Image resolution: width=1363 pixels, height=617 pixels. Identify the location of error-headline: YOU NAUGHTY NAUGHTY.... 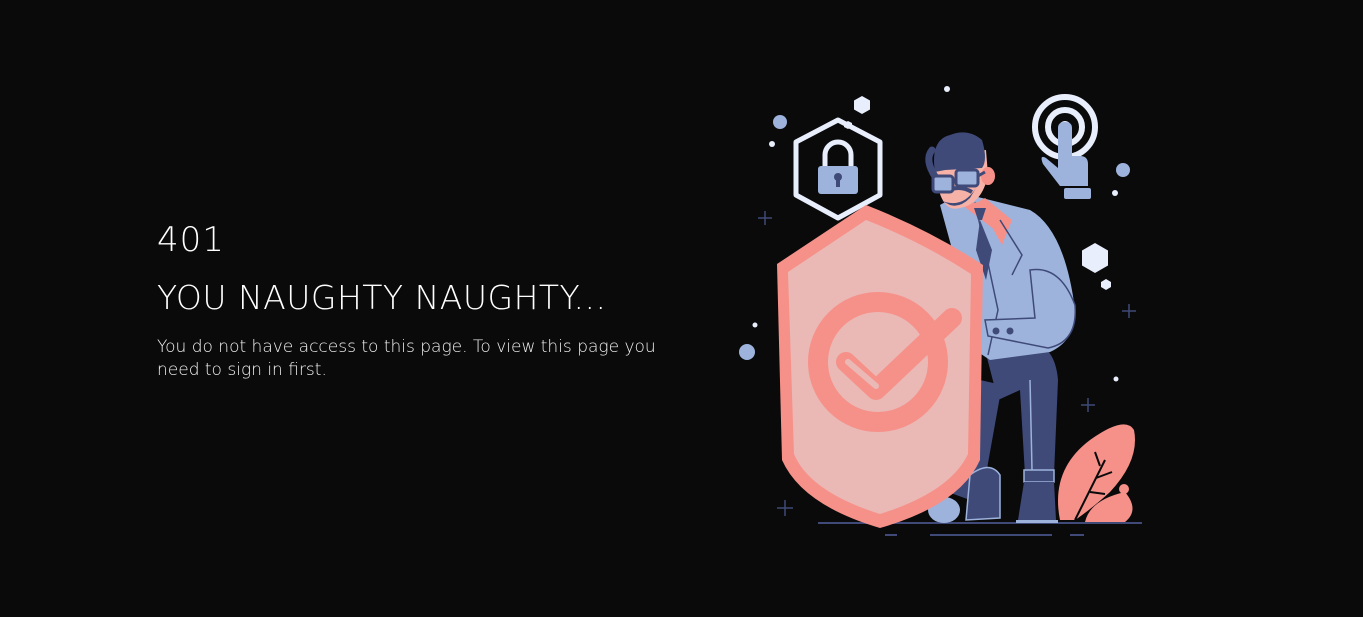
(382, 297).